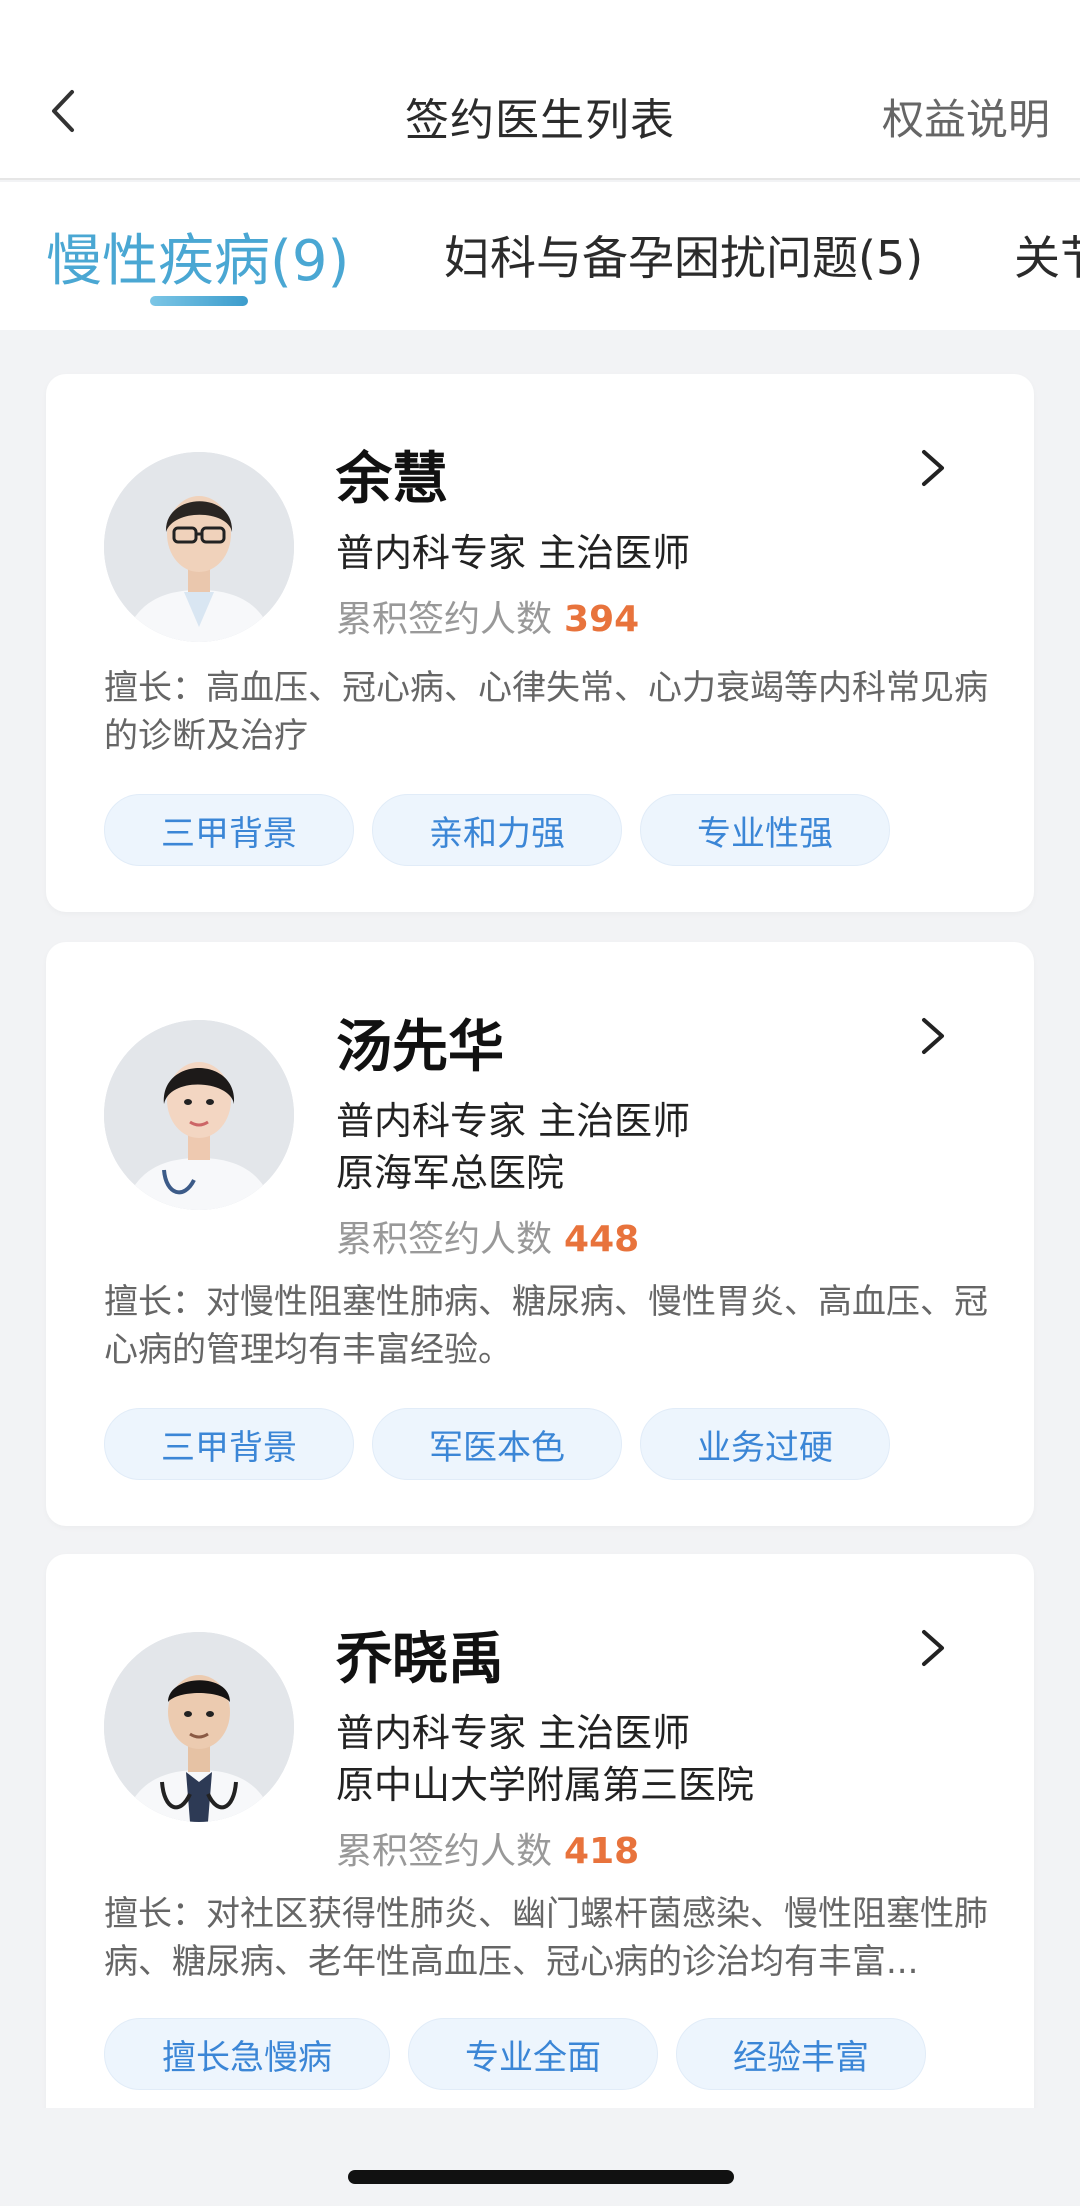 The height and width of the screenshot is (2206, 1080). I want to click on doctor-specialty: 擅长：高血压、冠心病、心律失常、心力衰竭等内科常见病的诊断及治疗, so click(546, 712).